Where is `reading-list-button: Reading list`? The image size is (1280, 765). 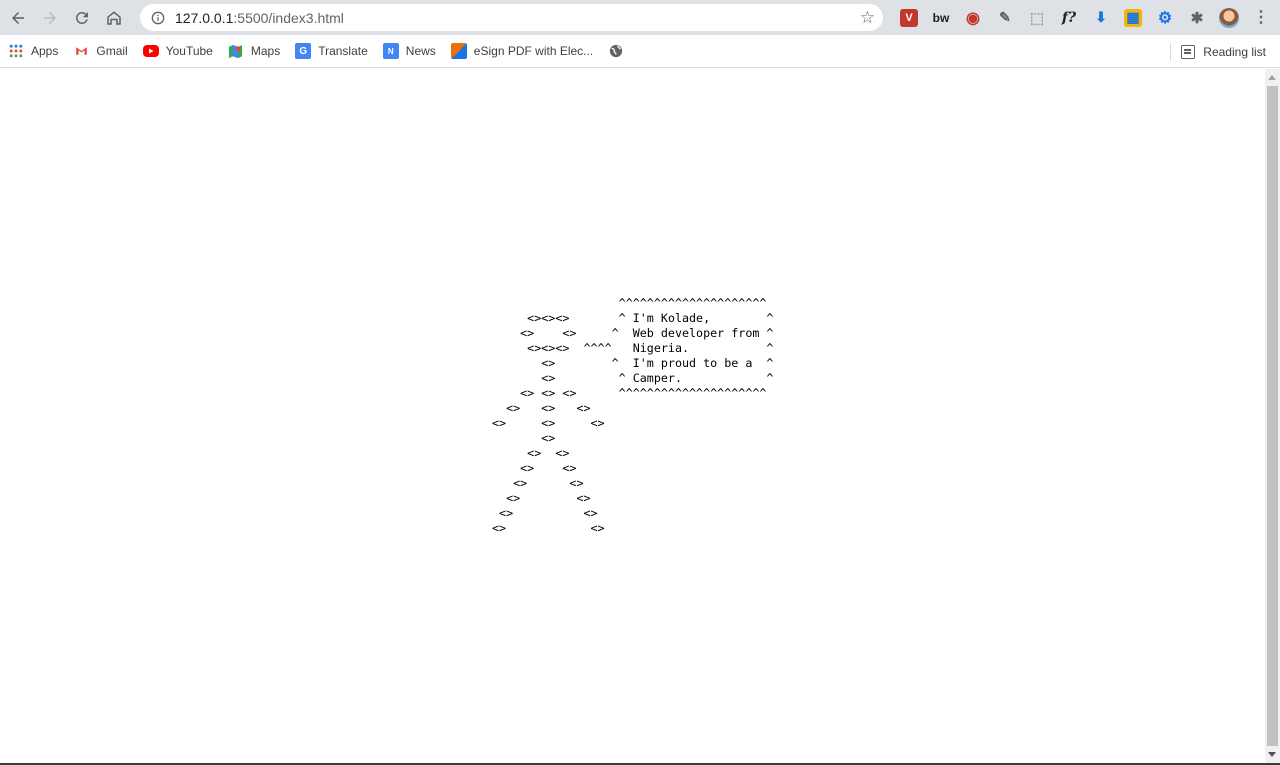
reading-list-button: Reading list is located at coordinates (1218, 52).